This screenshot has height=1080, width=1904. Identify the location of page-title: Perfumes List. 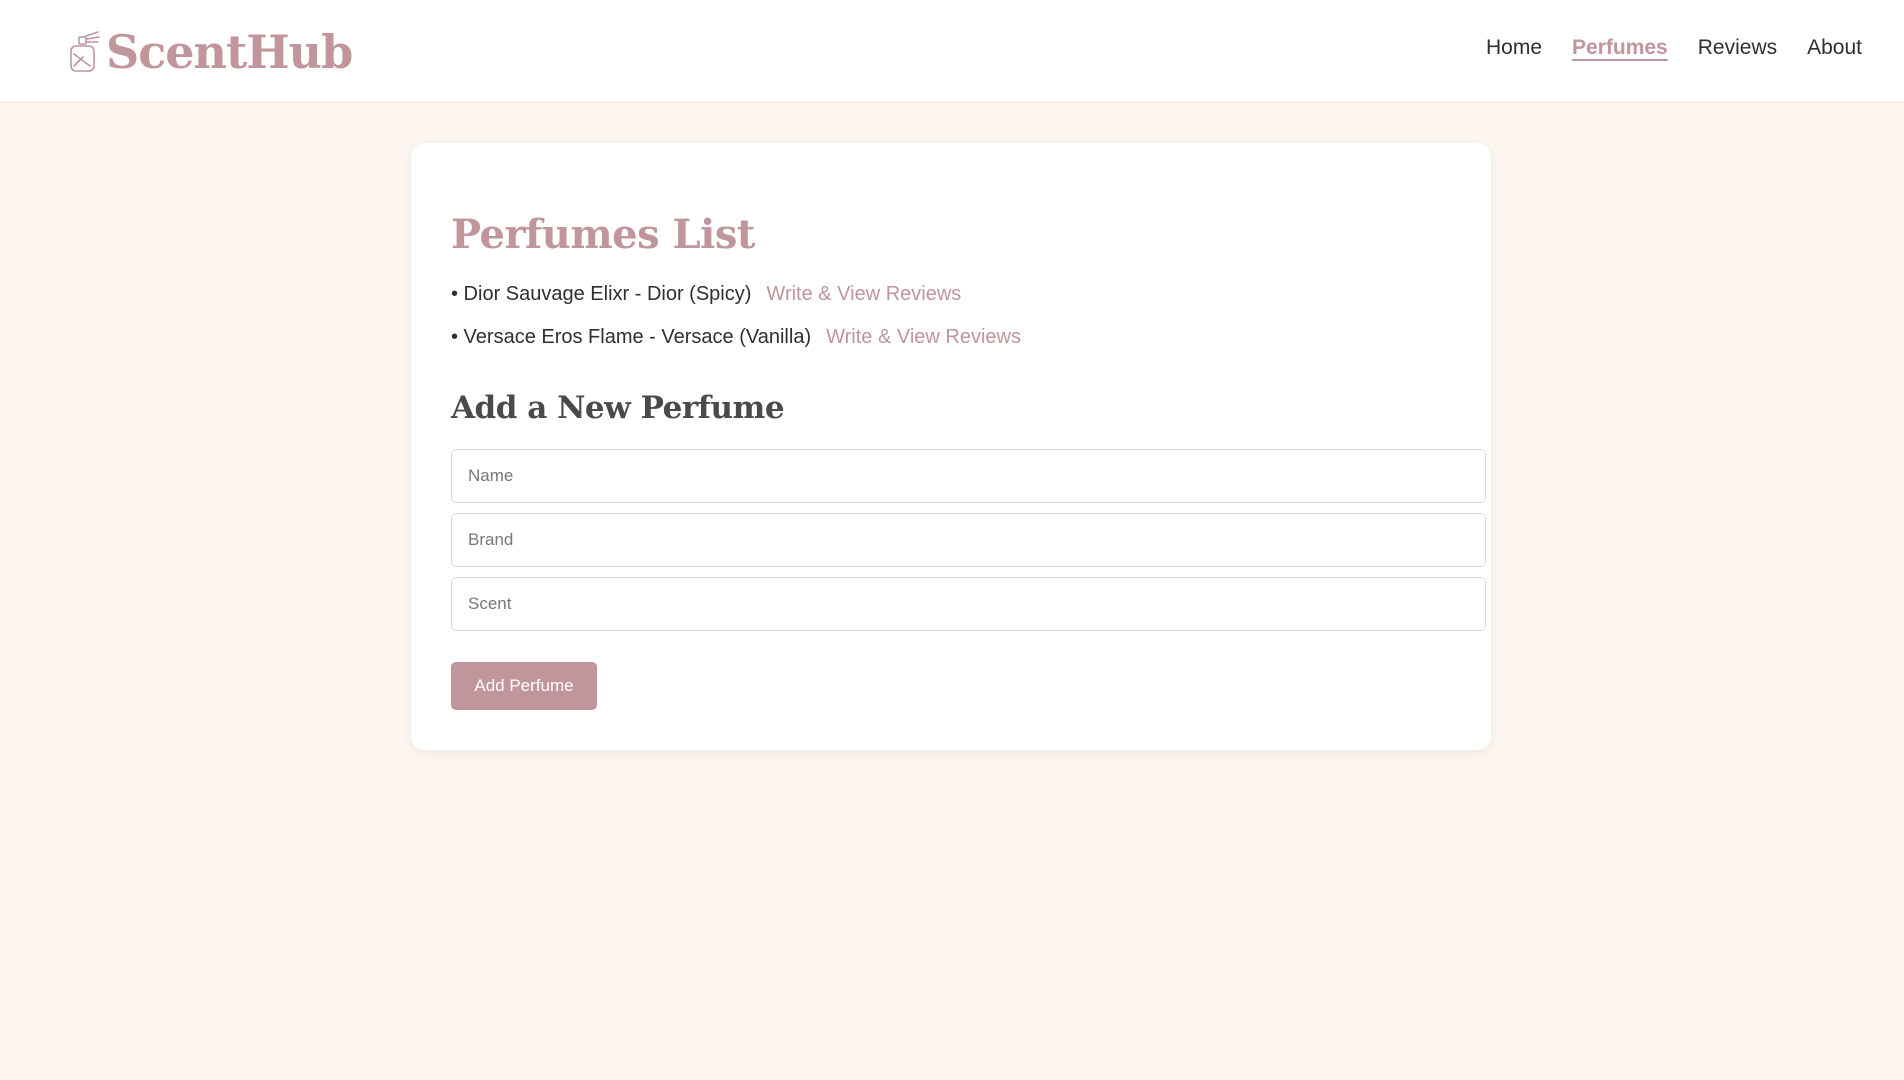
(603, 234).